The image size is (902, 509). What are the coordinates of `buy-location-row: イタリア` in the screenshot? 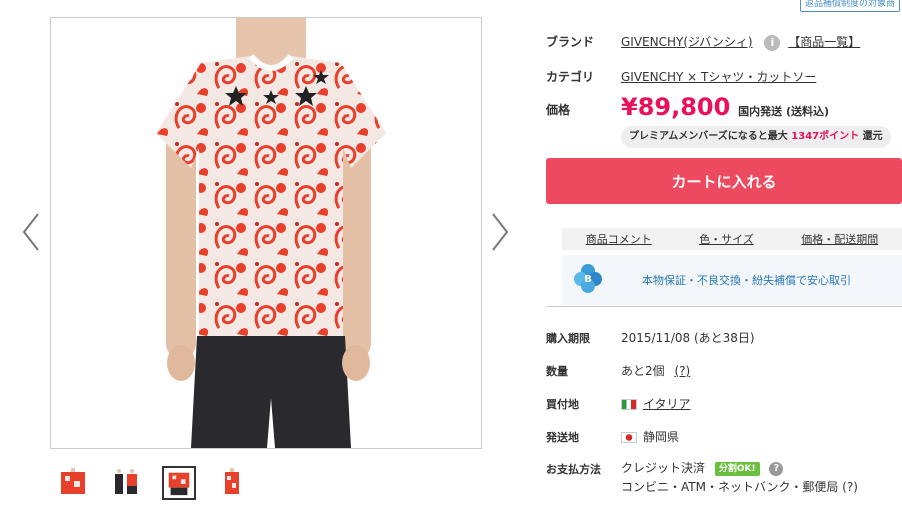 It's located at (656, 403).